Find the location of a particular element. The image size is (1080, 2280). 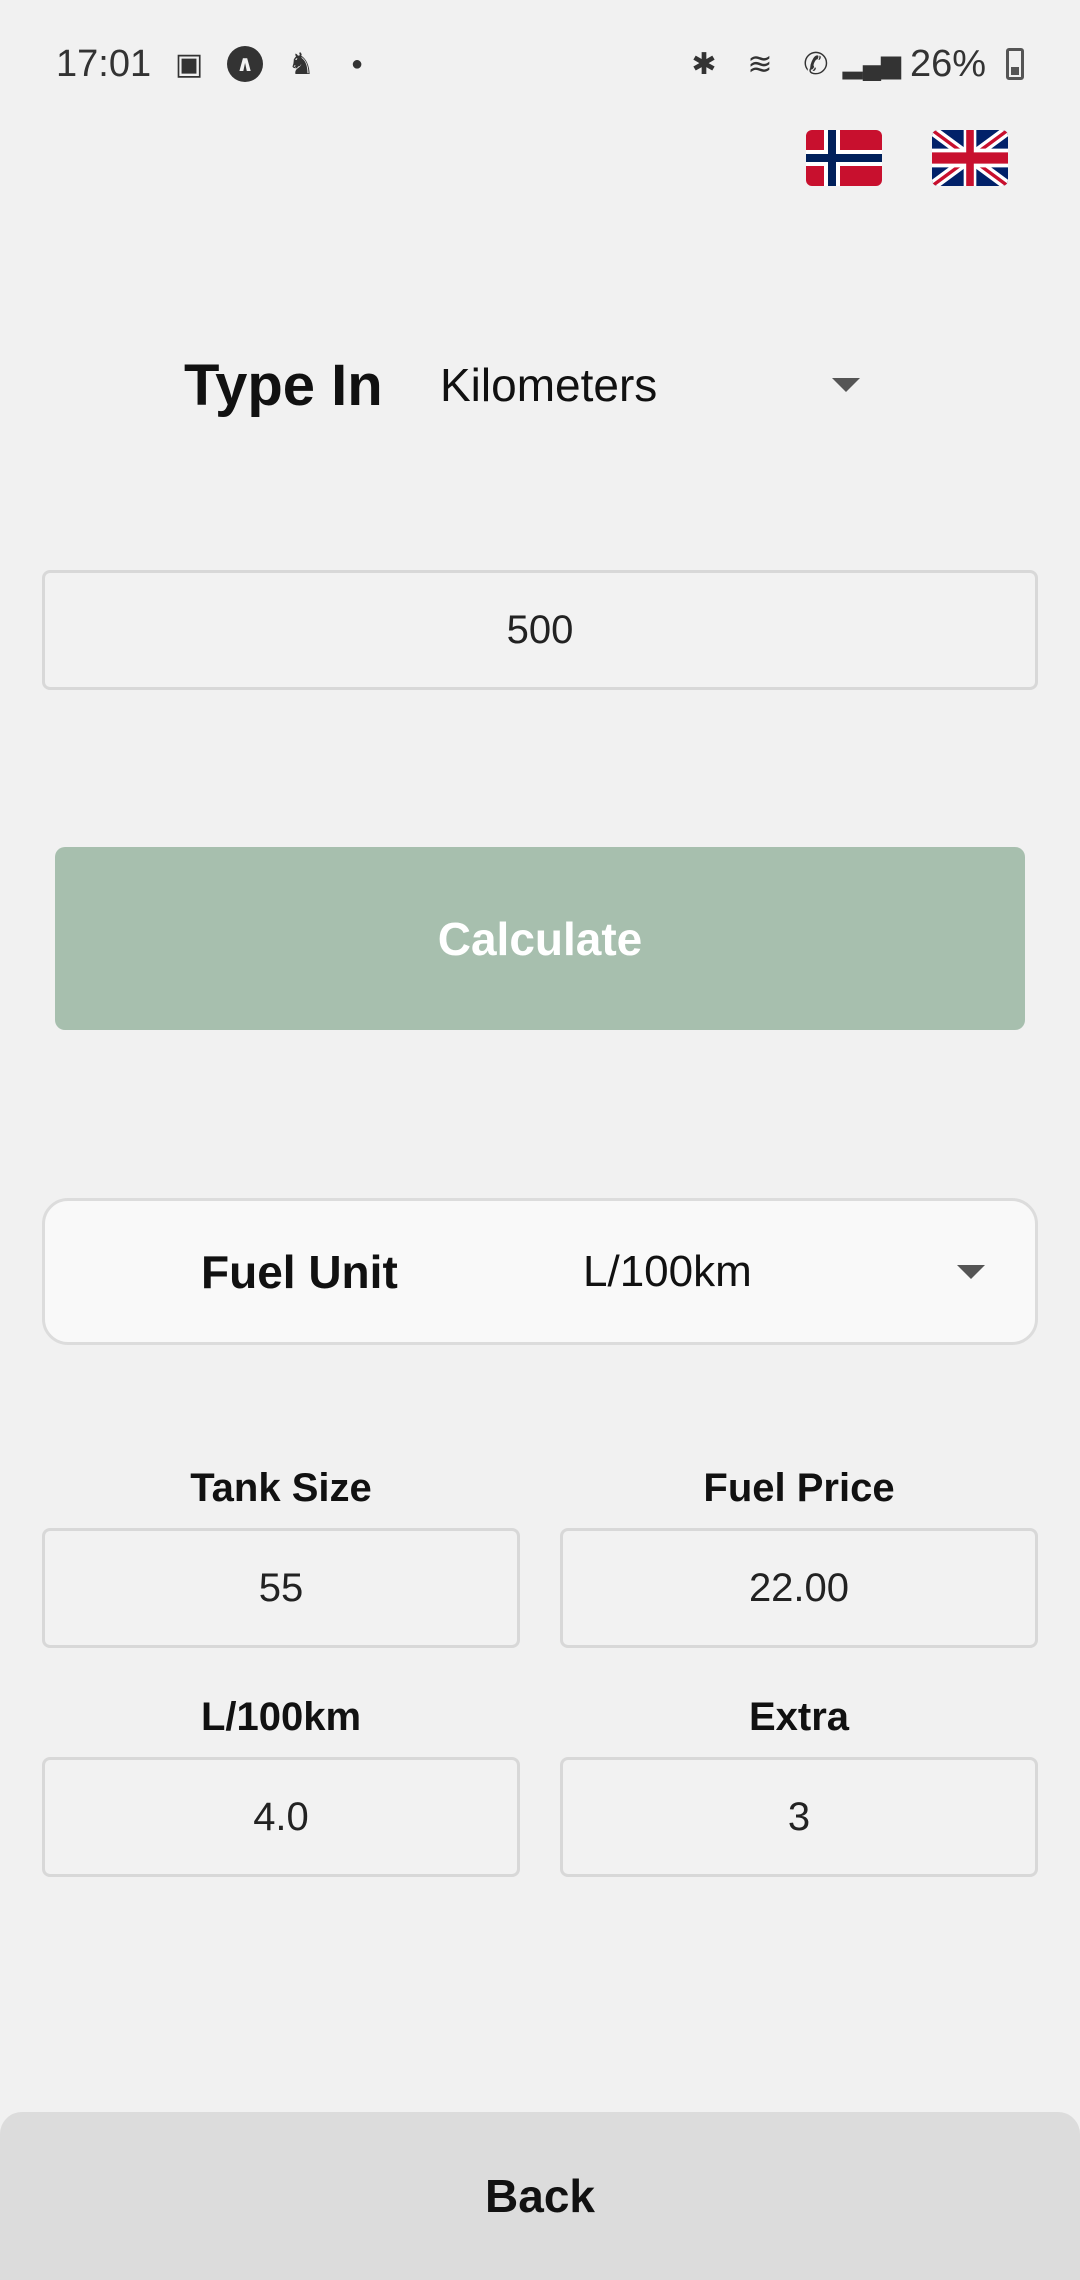

fuel-price-value: 22.00 is located at coordinates (799, 1587).